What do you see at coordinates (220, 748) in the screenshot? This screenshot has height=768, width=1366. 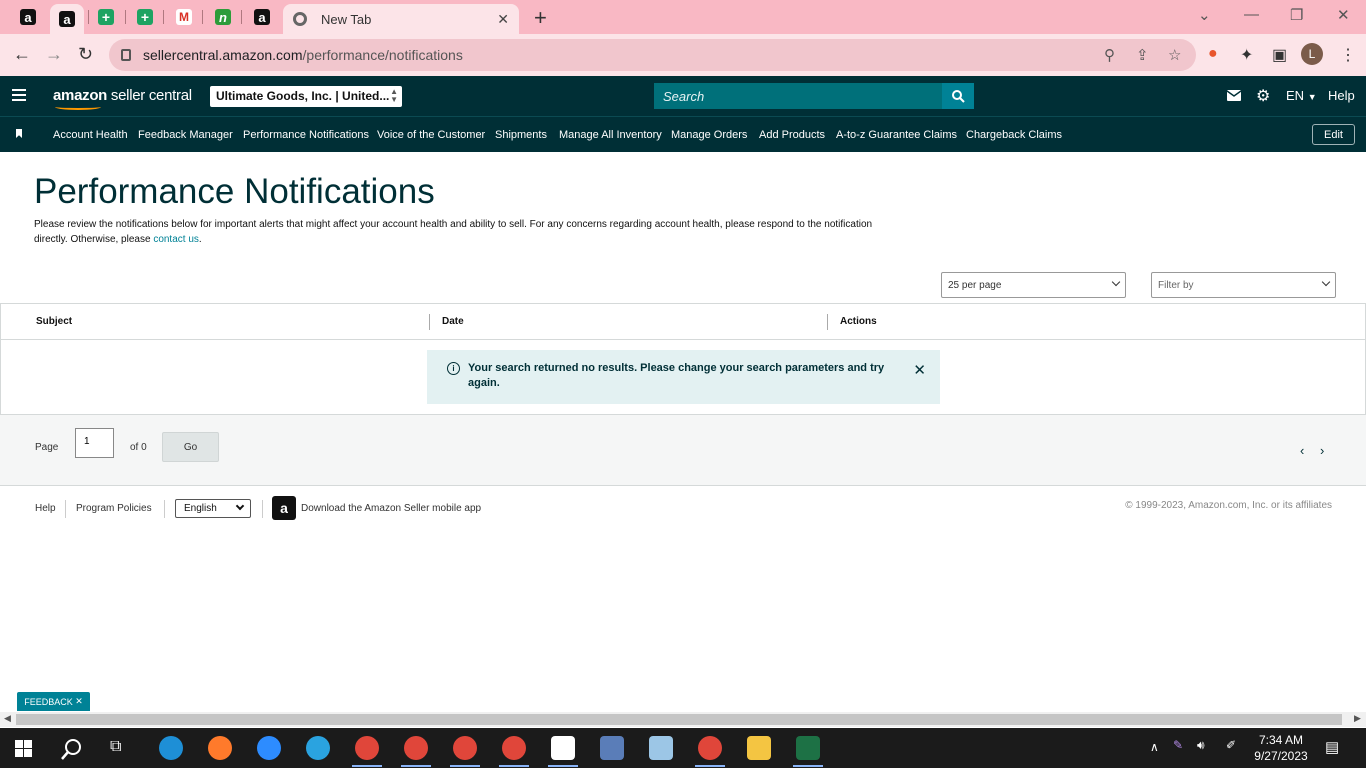 I see `firefox-icon` at bounding box center [220, 748].